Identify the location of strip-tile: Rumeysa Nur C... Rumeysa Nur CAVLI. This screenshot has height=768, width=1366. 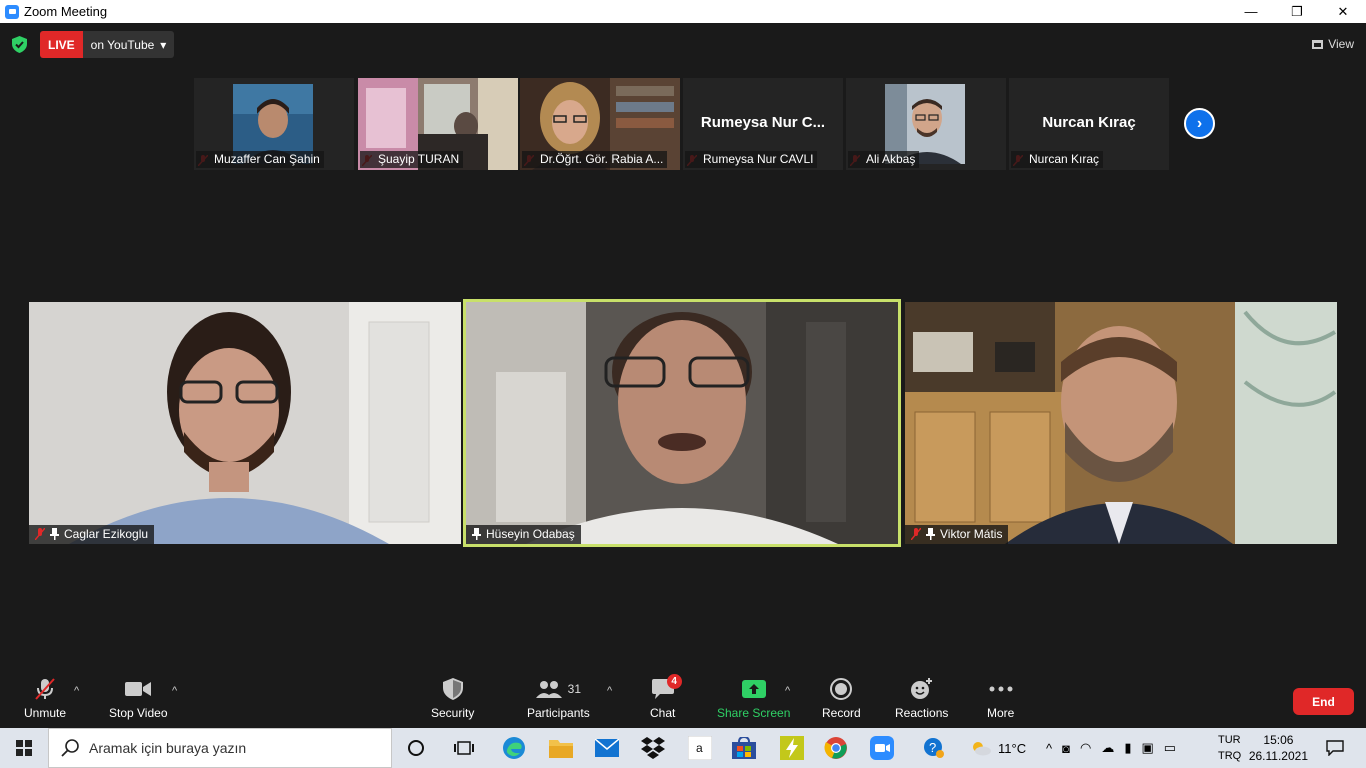
(763, 124).